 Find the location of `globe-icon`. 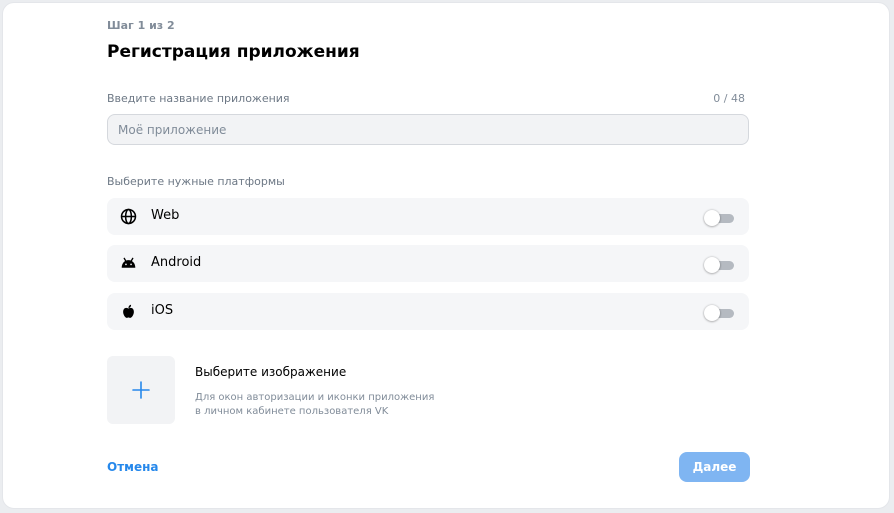

globe-icon is located at coordinates (128, 216).